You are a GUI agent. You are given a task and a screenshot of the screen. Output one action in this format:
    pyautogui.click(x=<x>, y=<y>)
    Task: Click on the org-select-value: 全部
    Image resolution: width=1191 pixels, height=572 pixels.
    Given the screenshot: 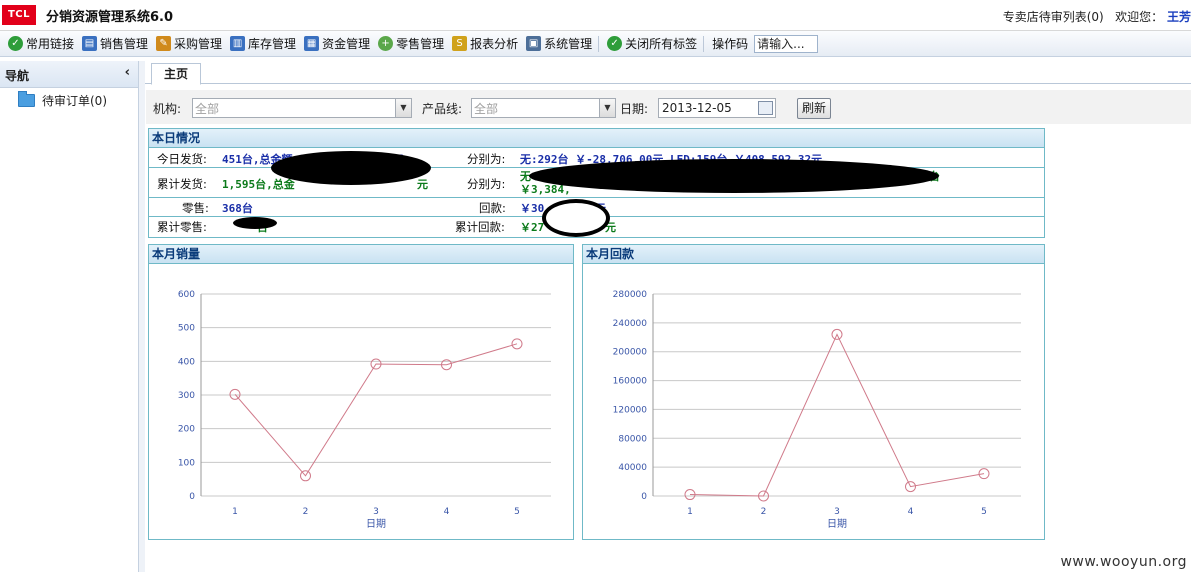 What is the action you would take?
    pyautogui.click(x=207, y=109)
    